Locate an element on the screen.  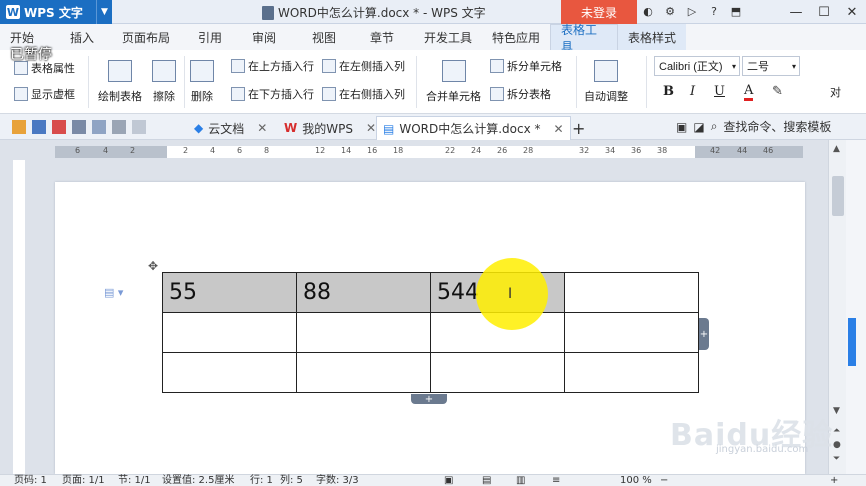
table-cell: 55 is located at coordinates (229, 292).